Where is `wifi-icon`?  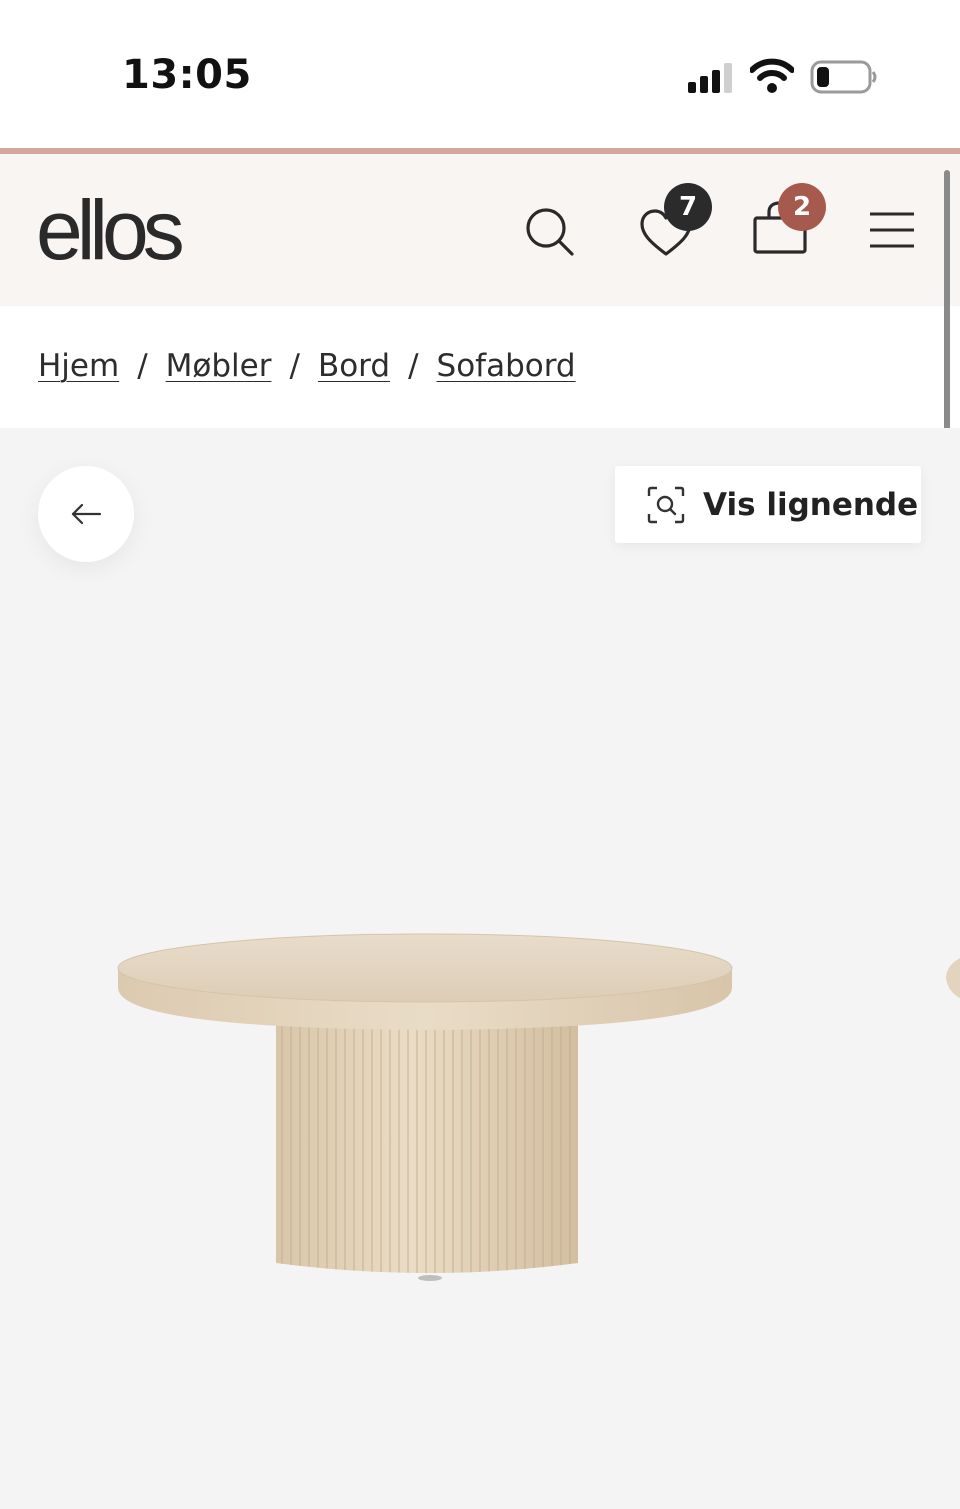 wifi-icon is located at coordinates (772, 75).